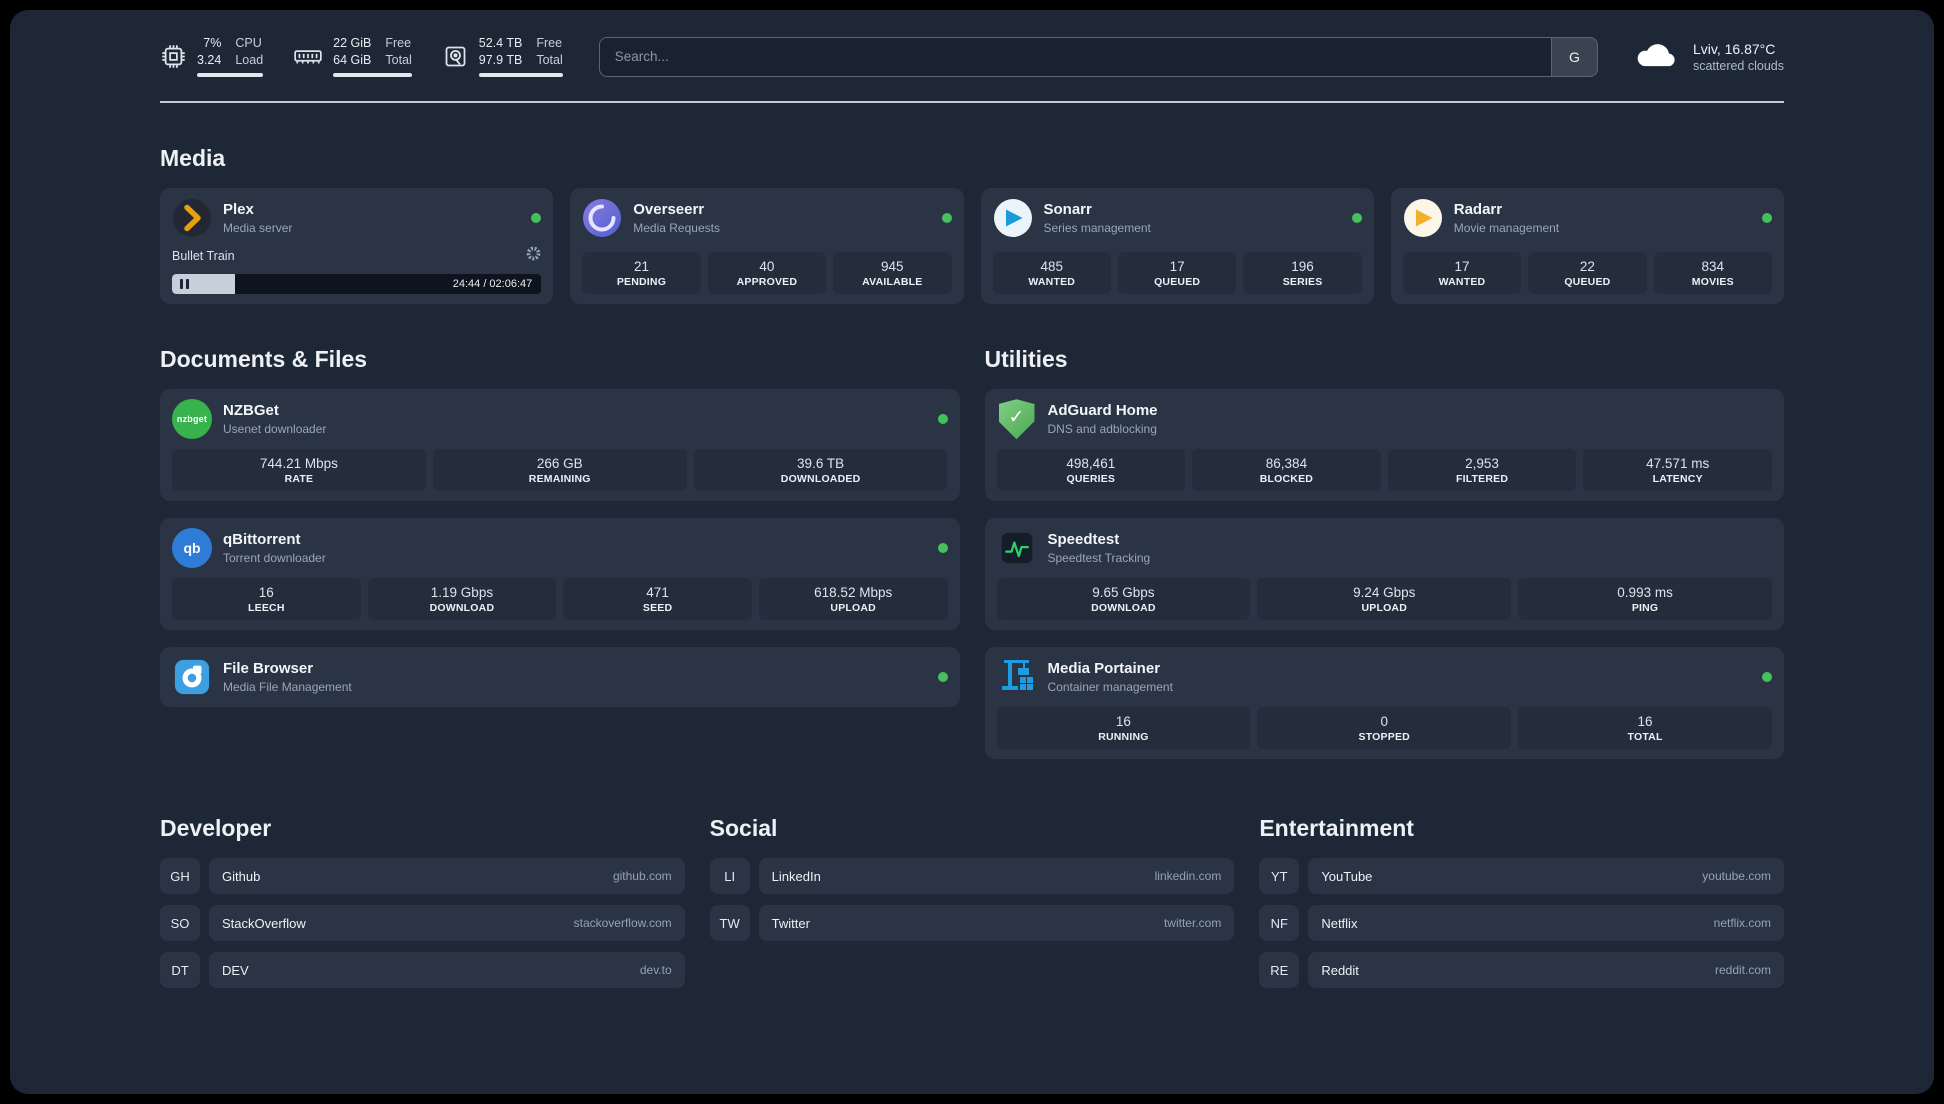  Describe the element at coordinates (1385, 419) in the screenshot. I see `service-link-adguard: ✓ AdGuard Home DNS and adblocking` at that location.